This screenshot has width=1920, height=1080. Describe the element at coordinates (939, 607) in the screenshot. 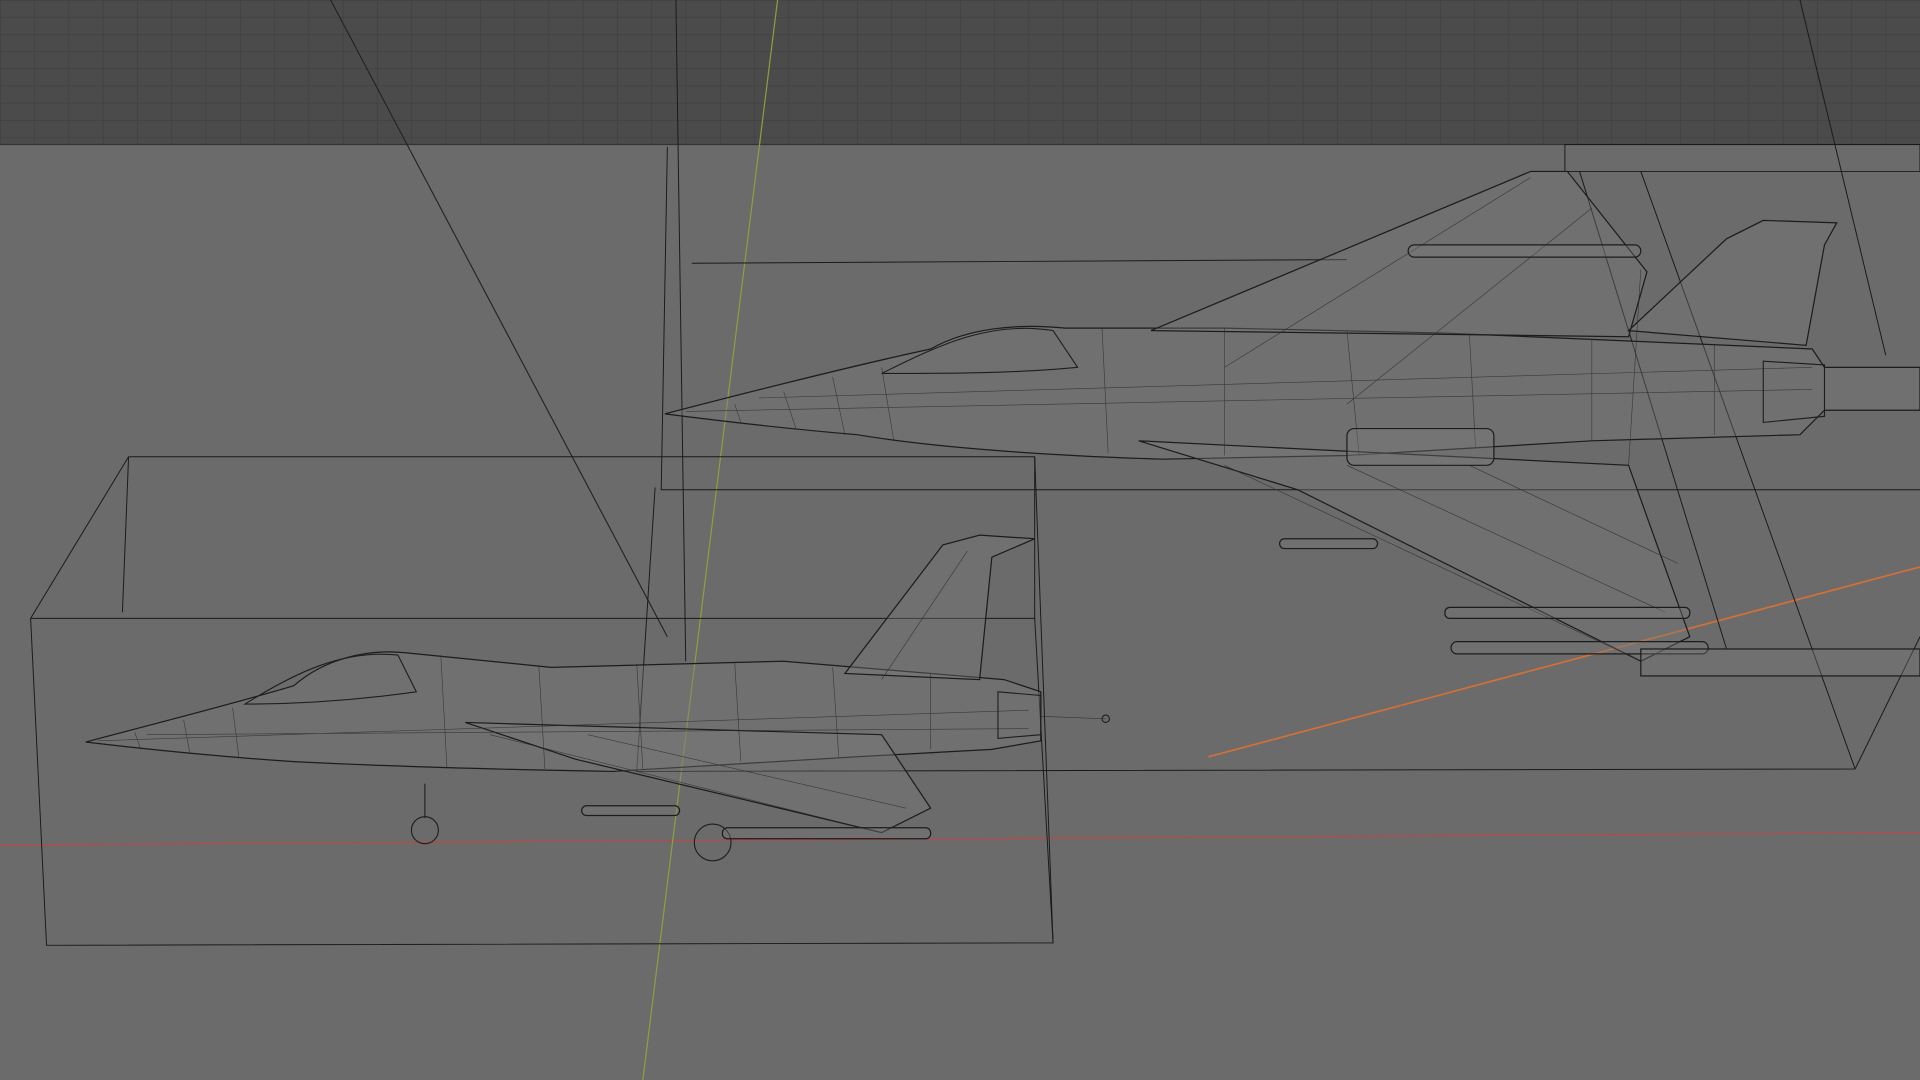

I see `jet-small-tail-fin` at that location.